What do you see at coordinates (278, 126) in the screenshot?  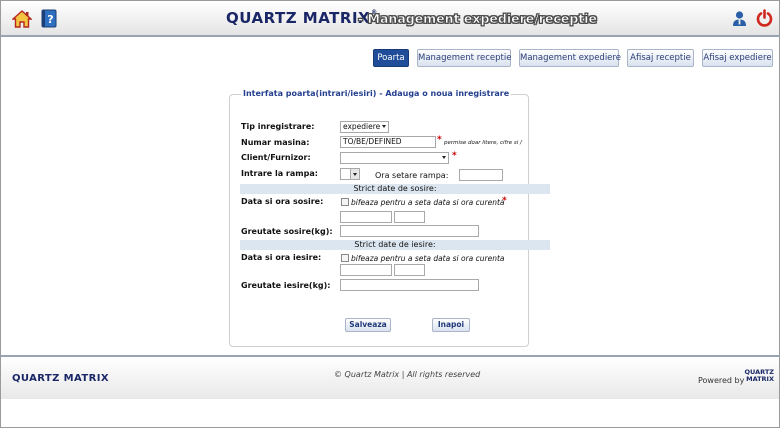 I see `tip-inregistrare-label: Tip inregistrare:` at bounding box center [278, 126].